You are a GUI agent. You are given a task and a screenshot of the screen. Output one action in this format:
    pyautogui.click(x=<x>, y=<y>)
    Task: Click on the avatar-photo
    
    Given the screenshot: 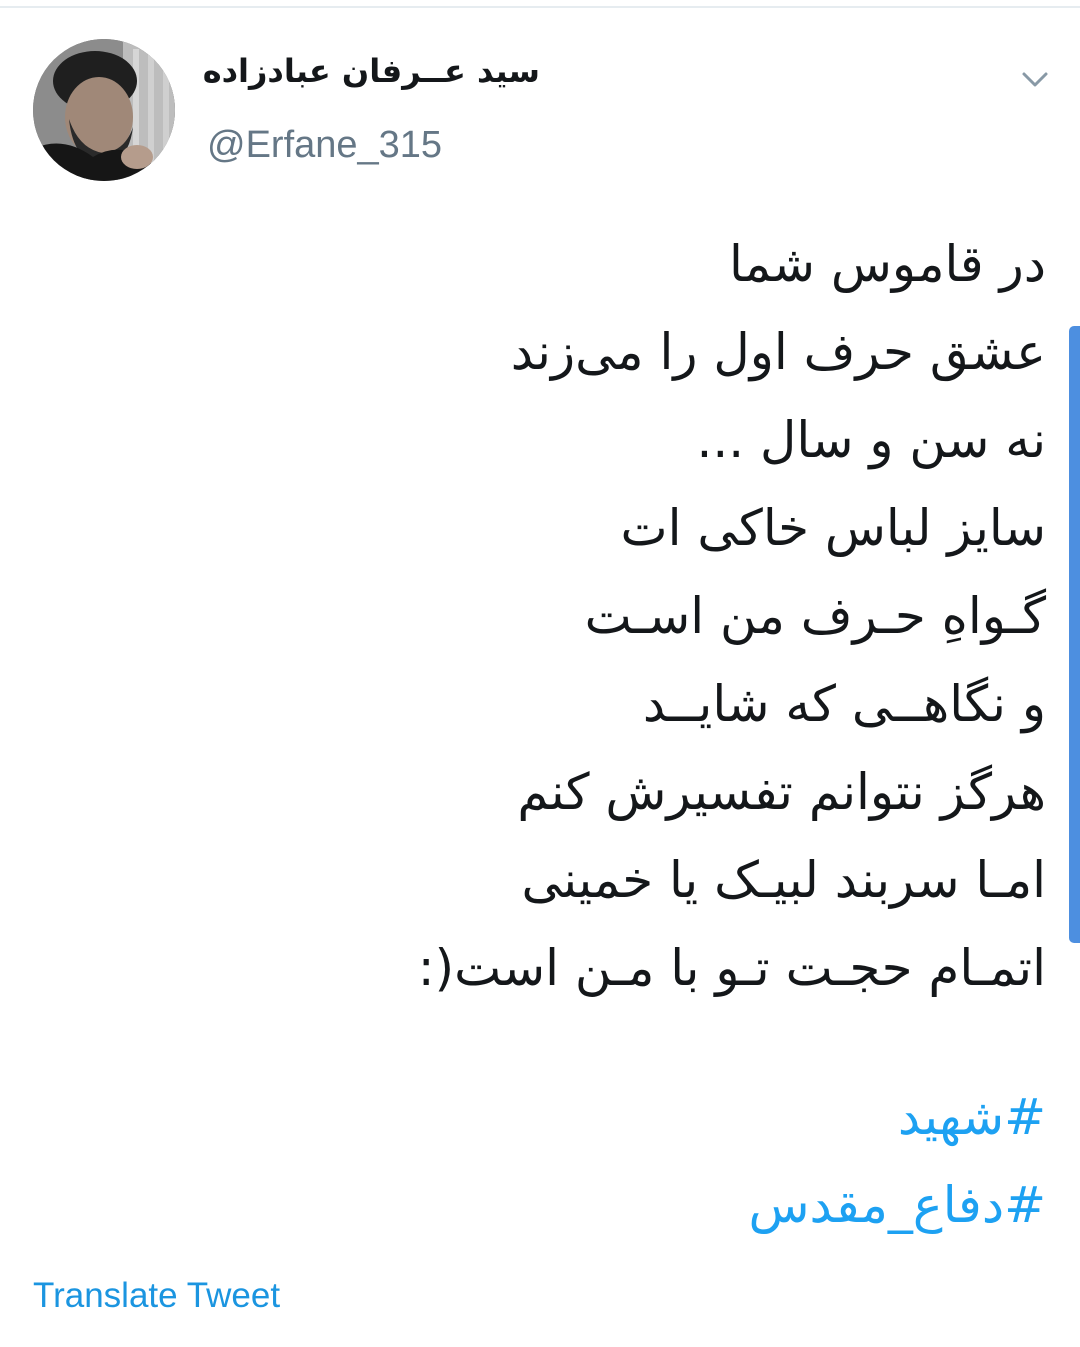 What is the action you would take?
    pyautogui.click(x=104, y=110)
    